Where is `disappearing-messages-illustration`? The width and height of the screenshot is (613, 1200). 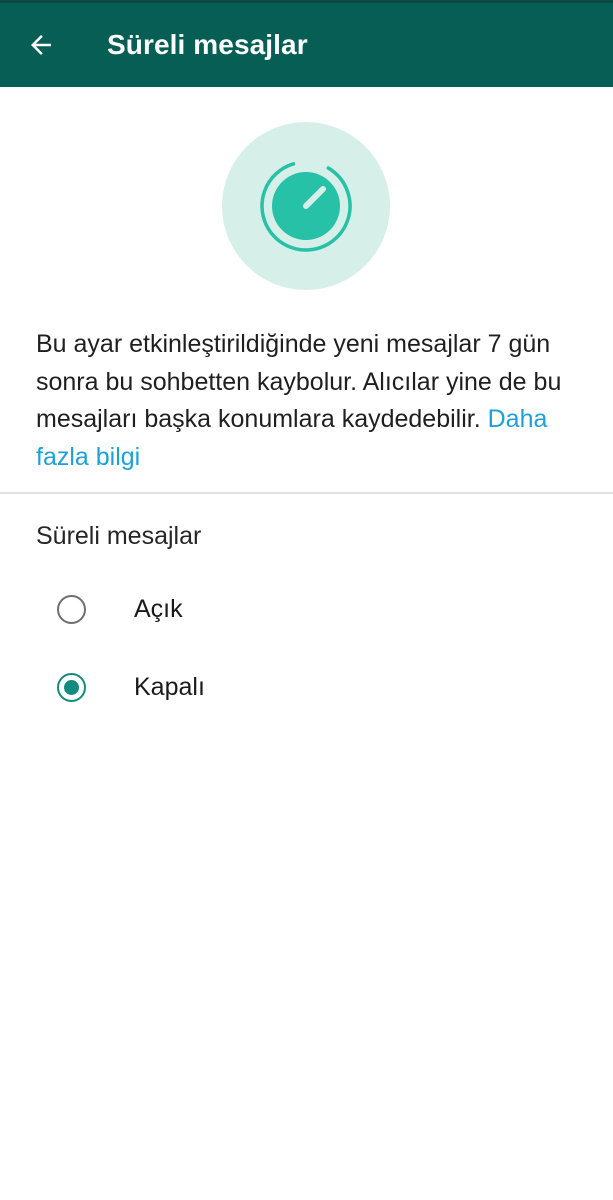 disappearing-messages-illustration is located at coordinates (306, 206).